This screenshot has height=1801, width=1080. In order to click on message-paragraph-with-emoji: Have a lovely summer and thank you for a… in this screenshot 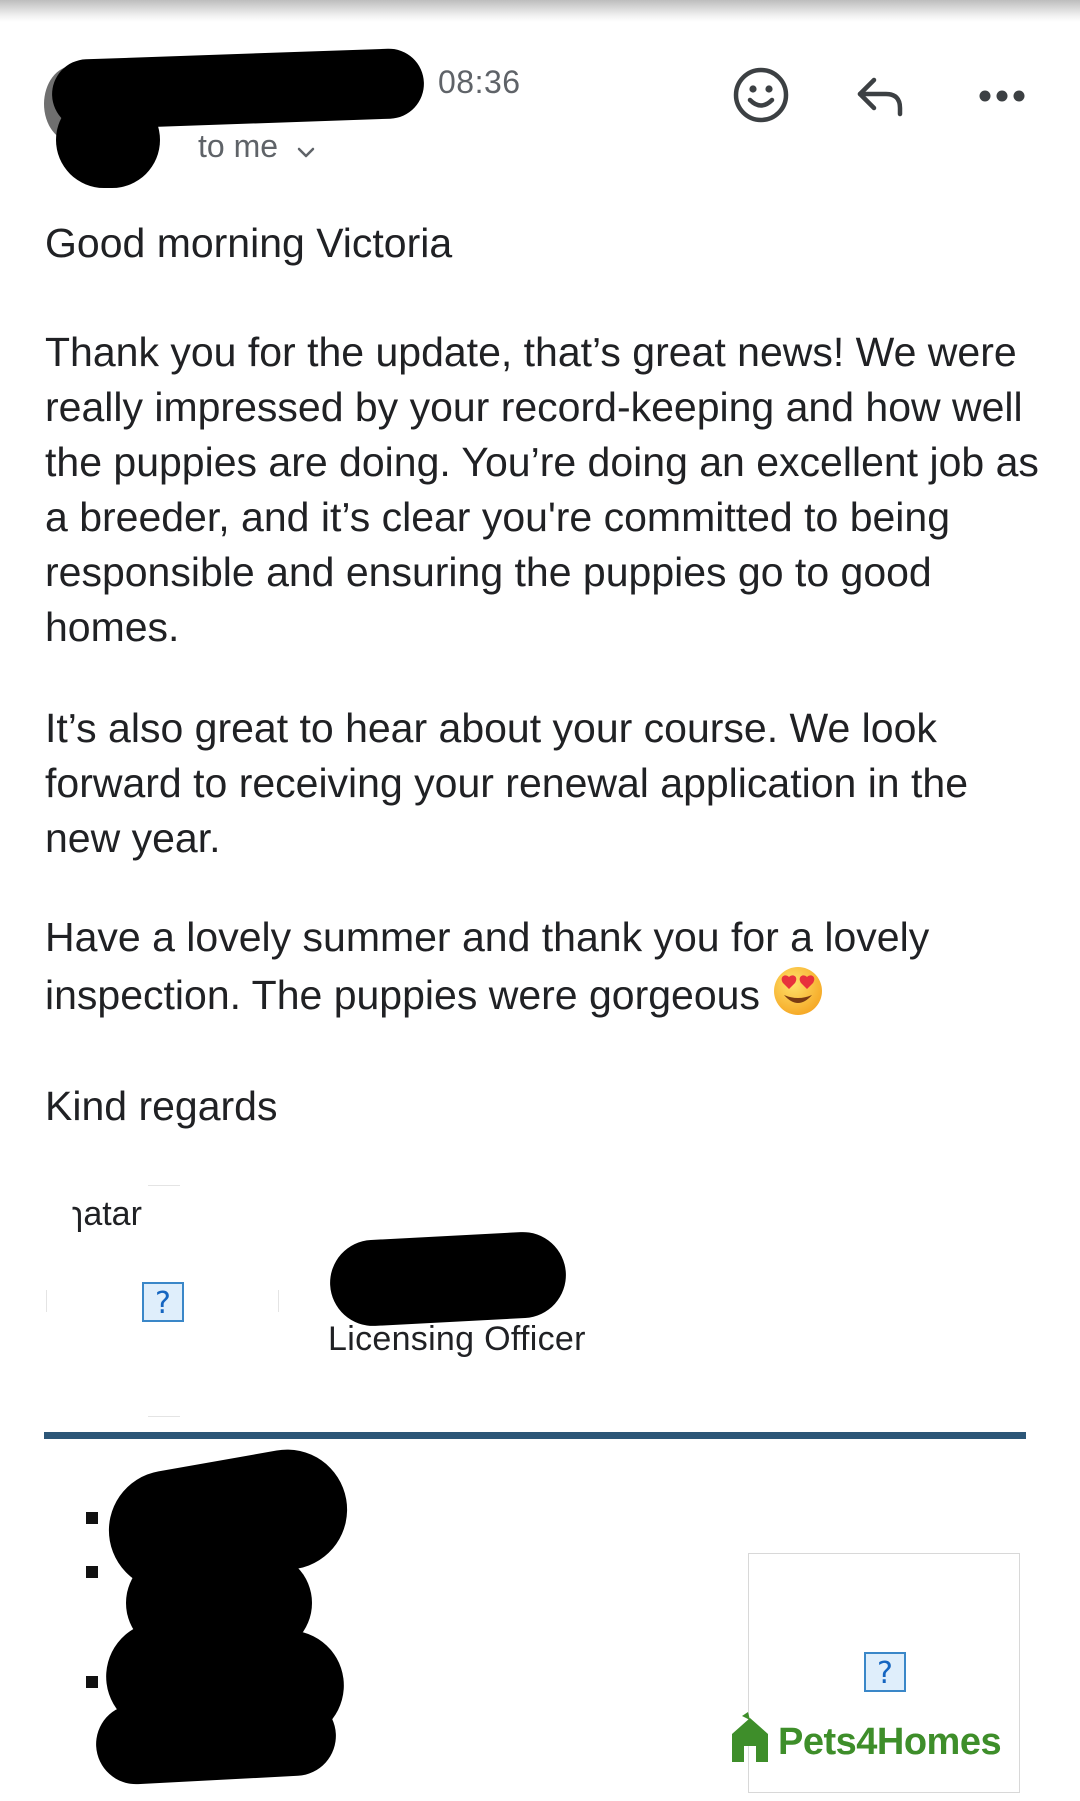, I will do `click(545, 970)`.